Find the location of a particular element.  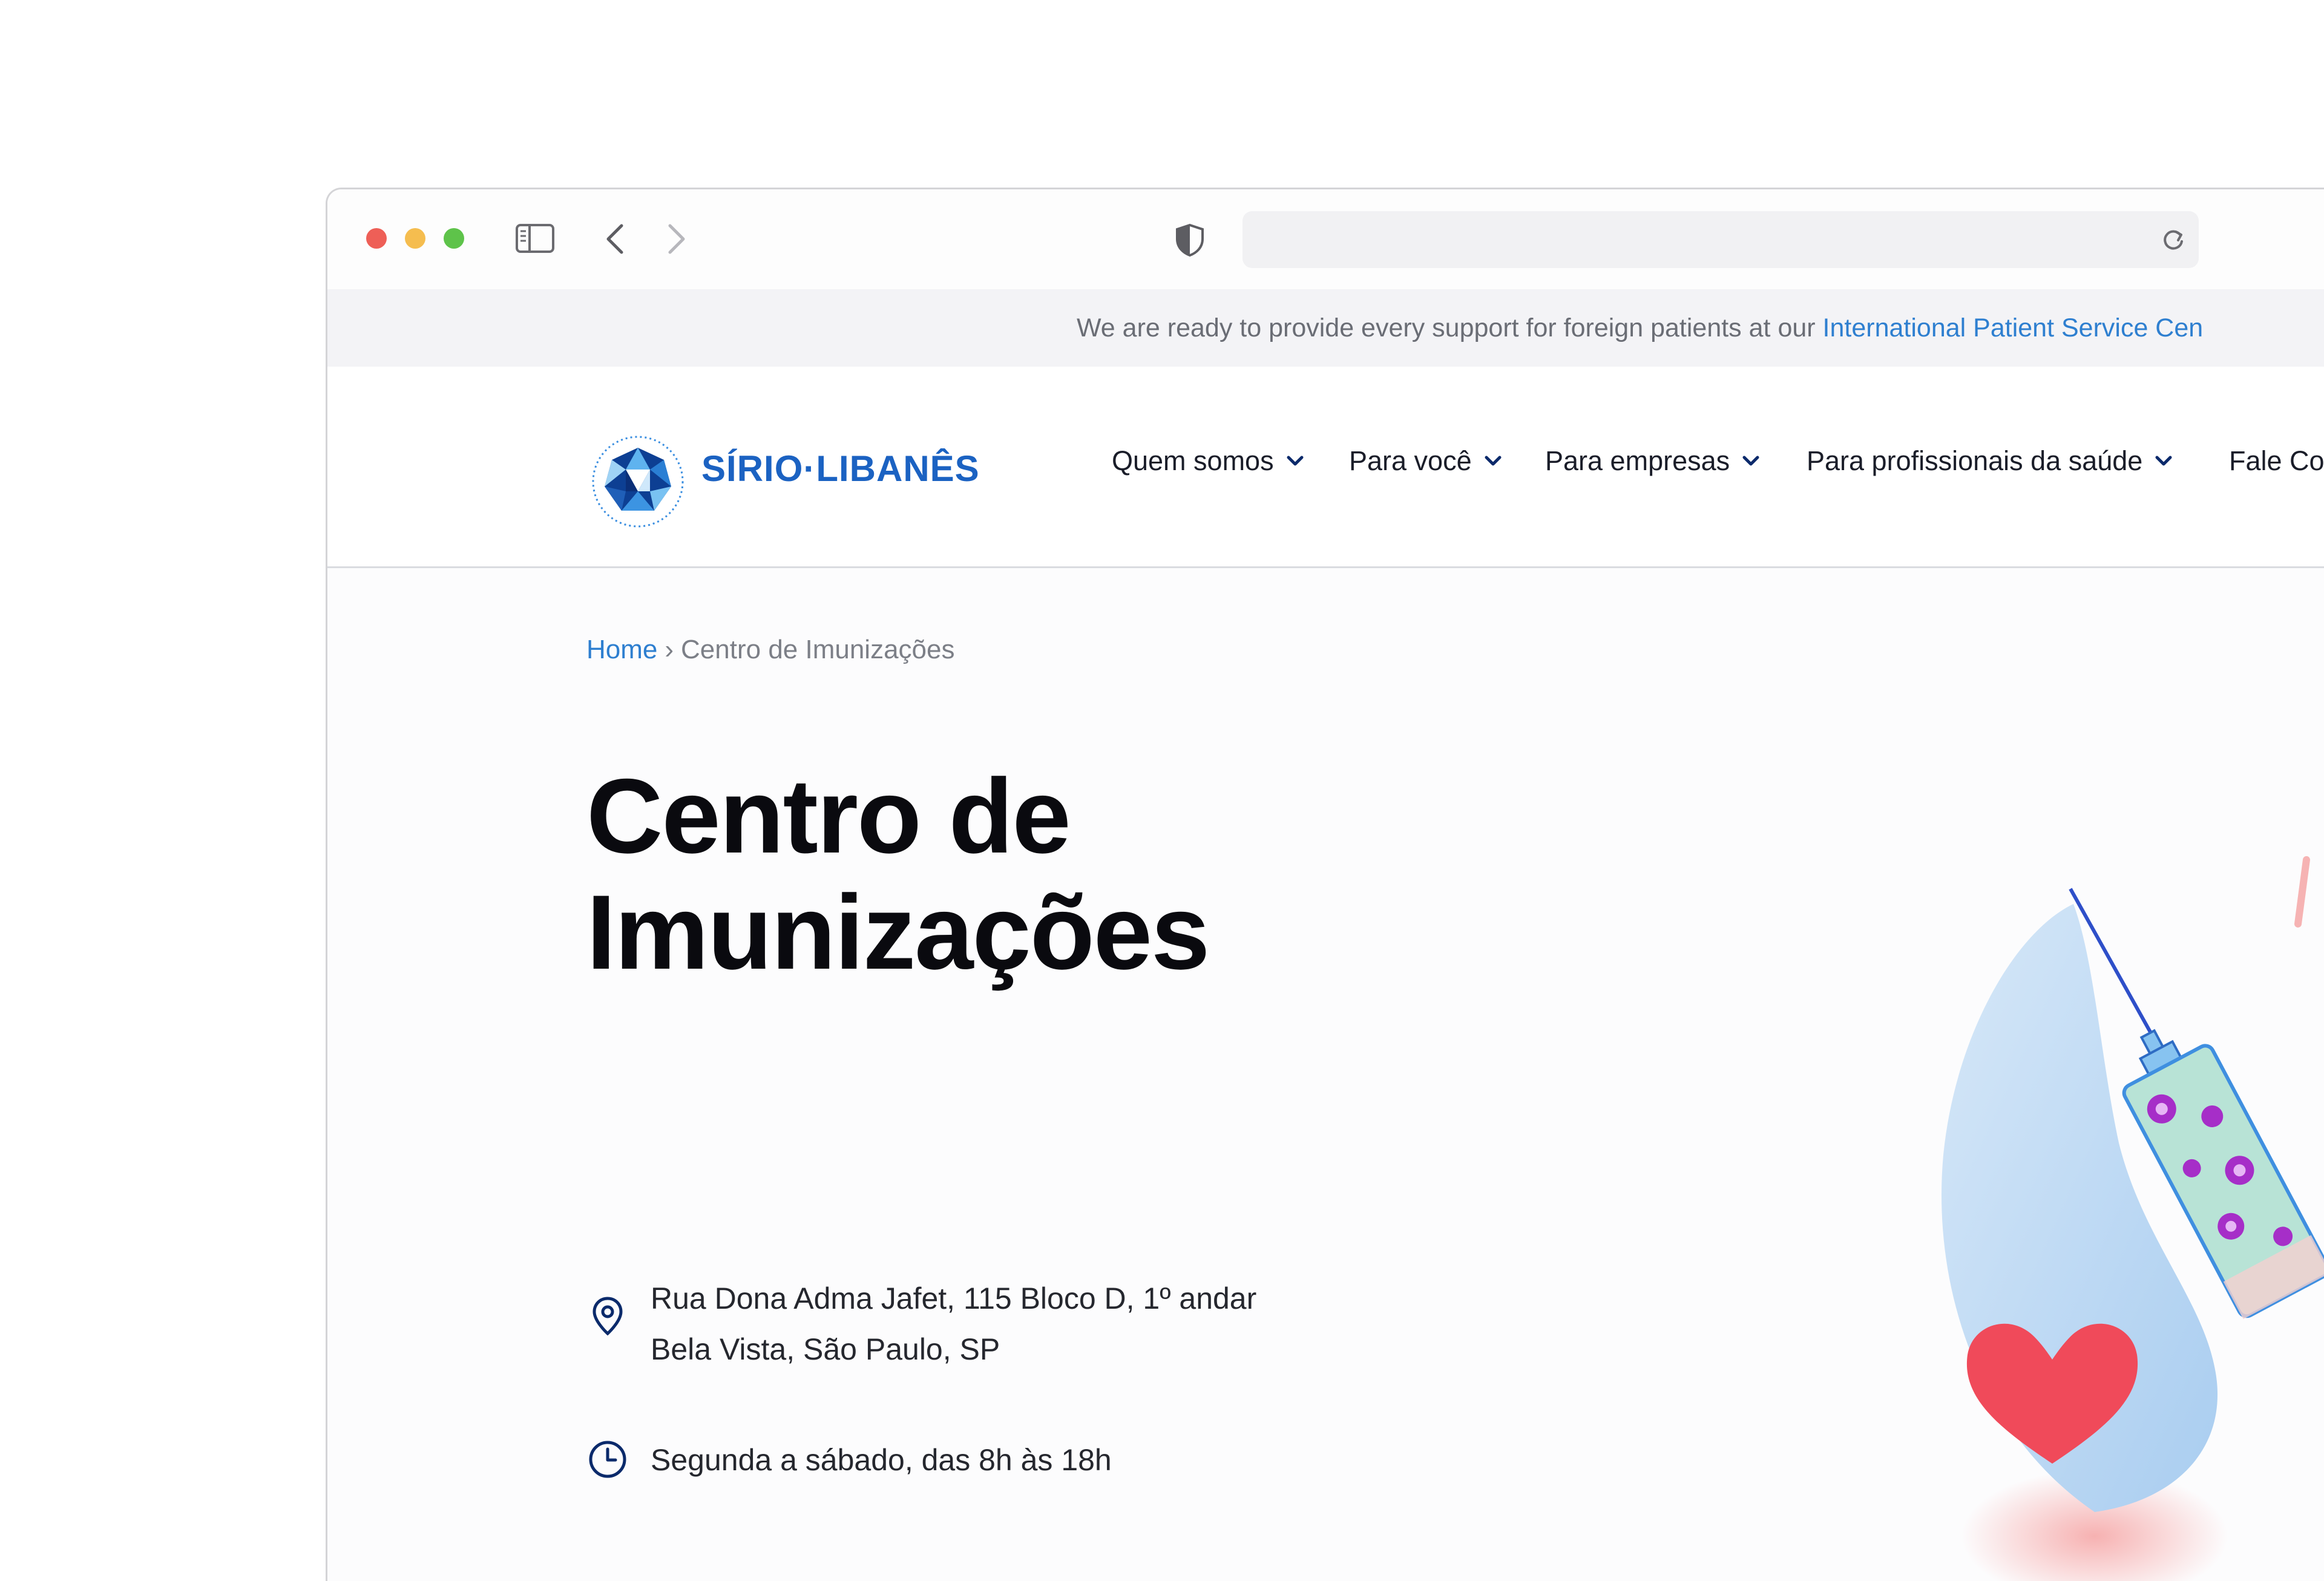

clock-icon is located at coordinates (607, 1460).